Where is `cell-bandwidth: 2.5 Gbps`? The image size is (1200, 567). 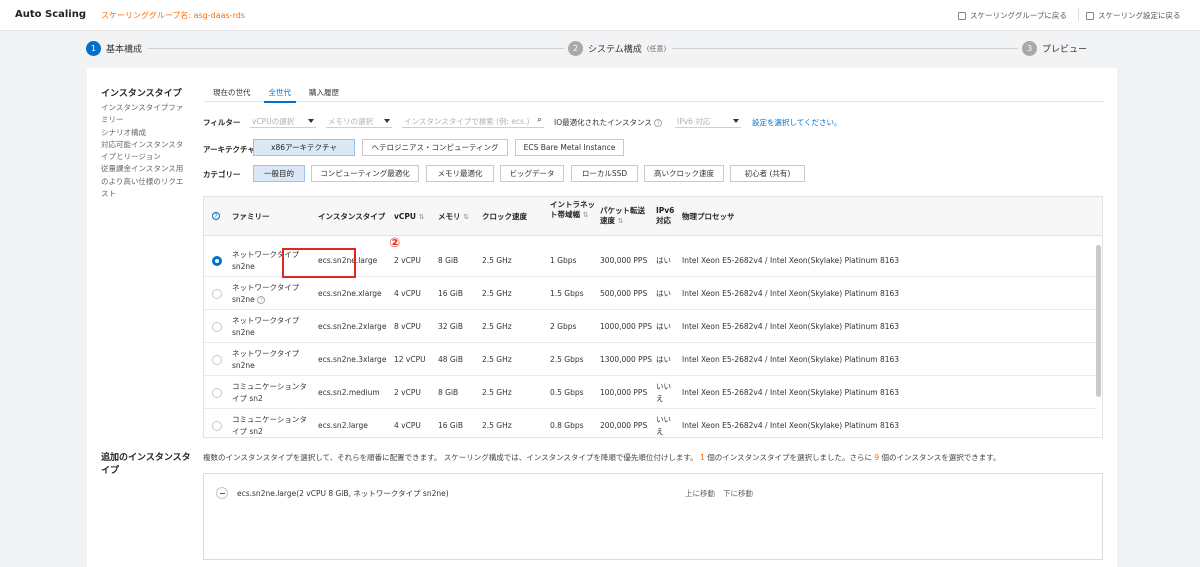
cell-bandwidth: 2.5 Gbps is located at coordinates (567, 359).